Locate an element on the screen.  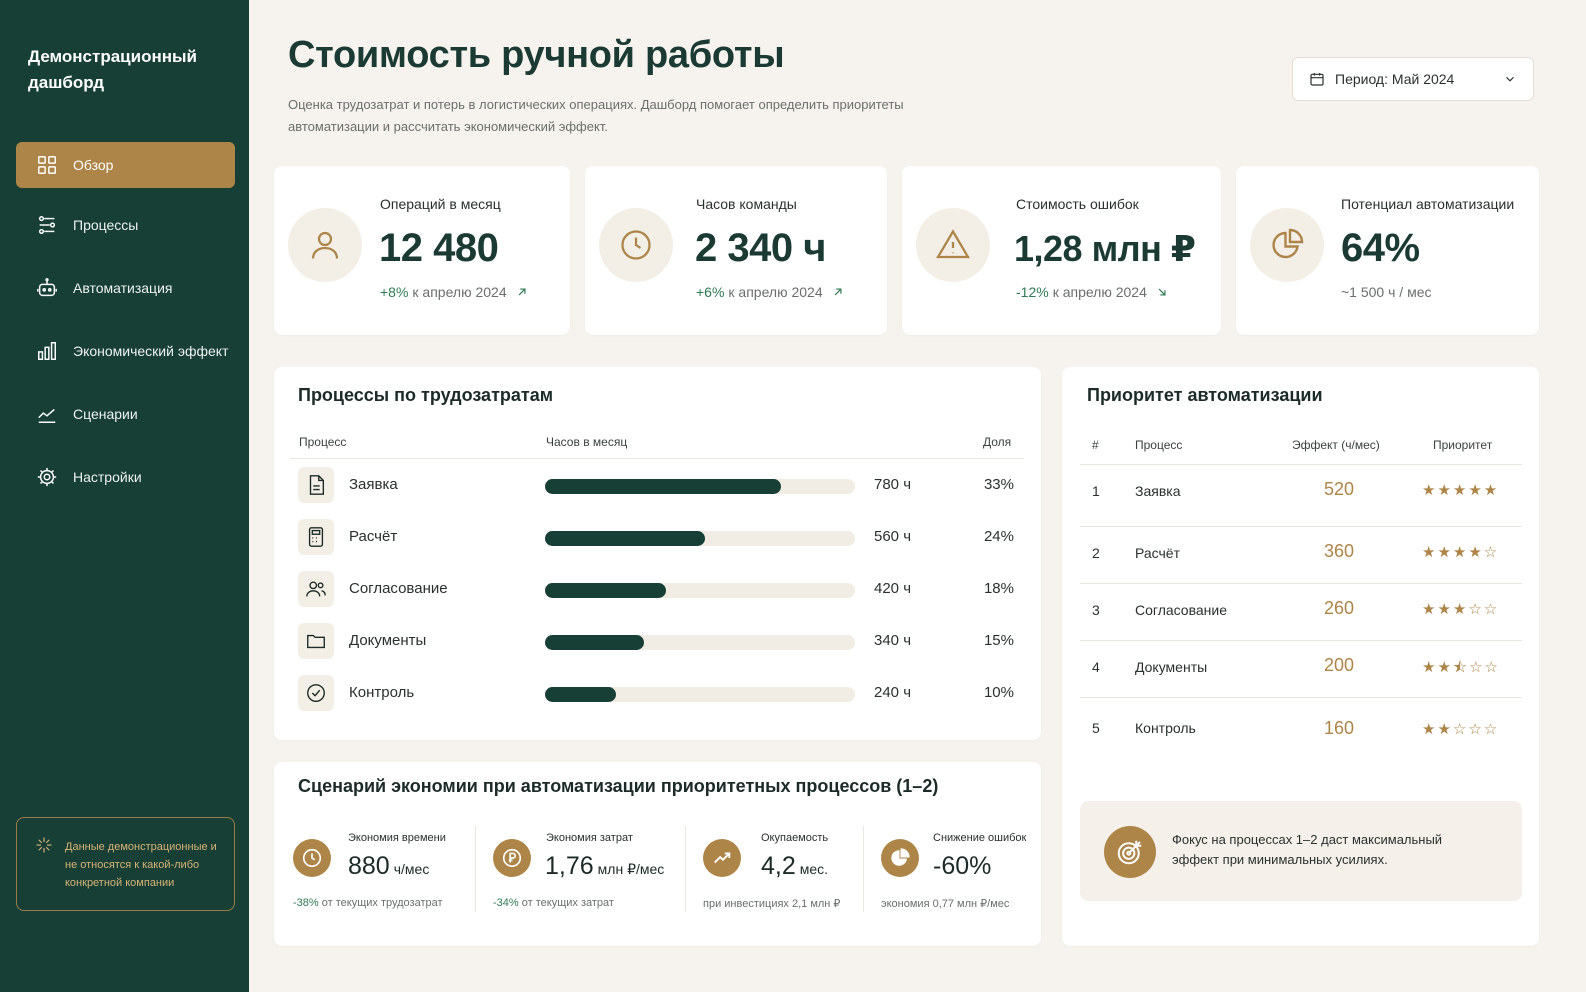
trend-icon is located at coordinates (47, 415).